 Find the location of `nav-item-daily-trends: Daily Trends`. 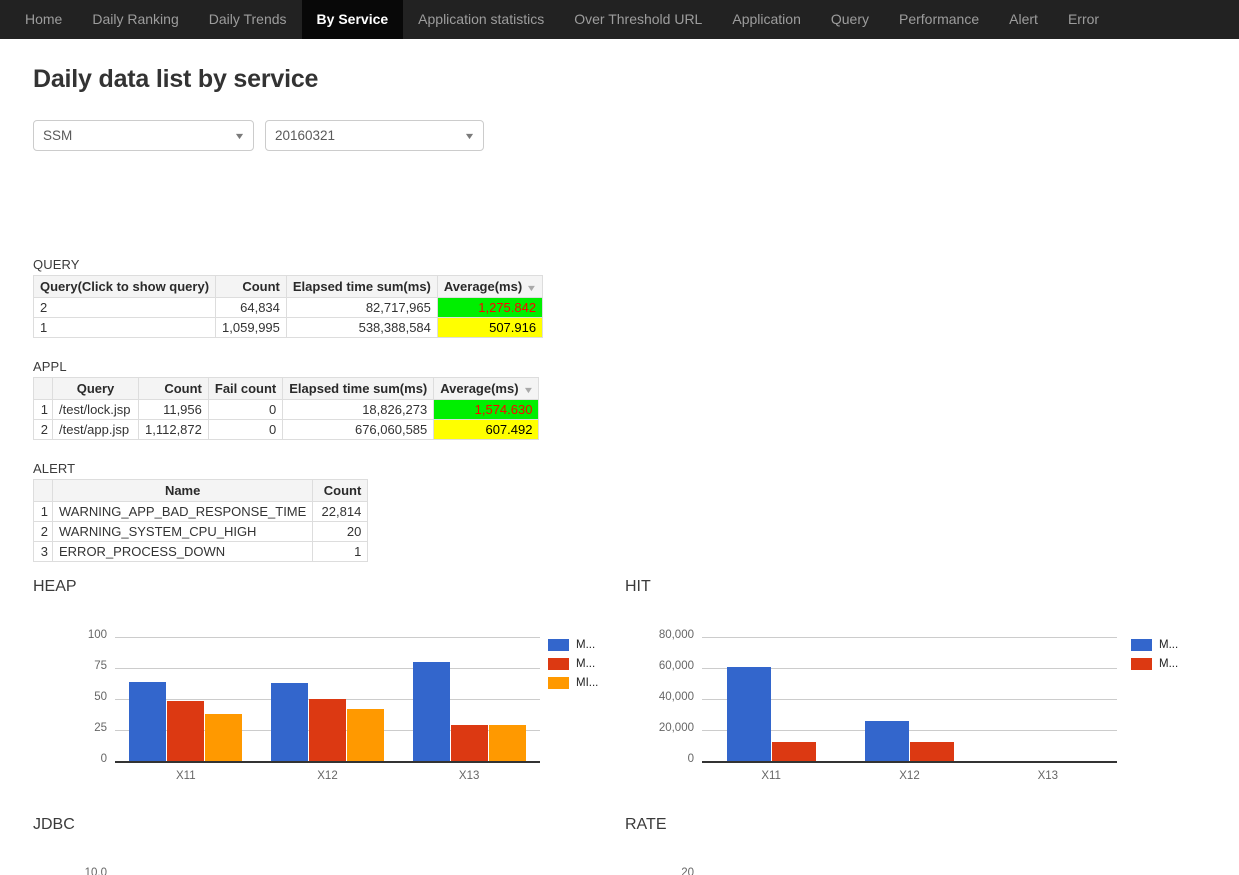

nav-item-daily-trends: Daily Trends is located at coordinates (248, 19).